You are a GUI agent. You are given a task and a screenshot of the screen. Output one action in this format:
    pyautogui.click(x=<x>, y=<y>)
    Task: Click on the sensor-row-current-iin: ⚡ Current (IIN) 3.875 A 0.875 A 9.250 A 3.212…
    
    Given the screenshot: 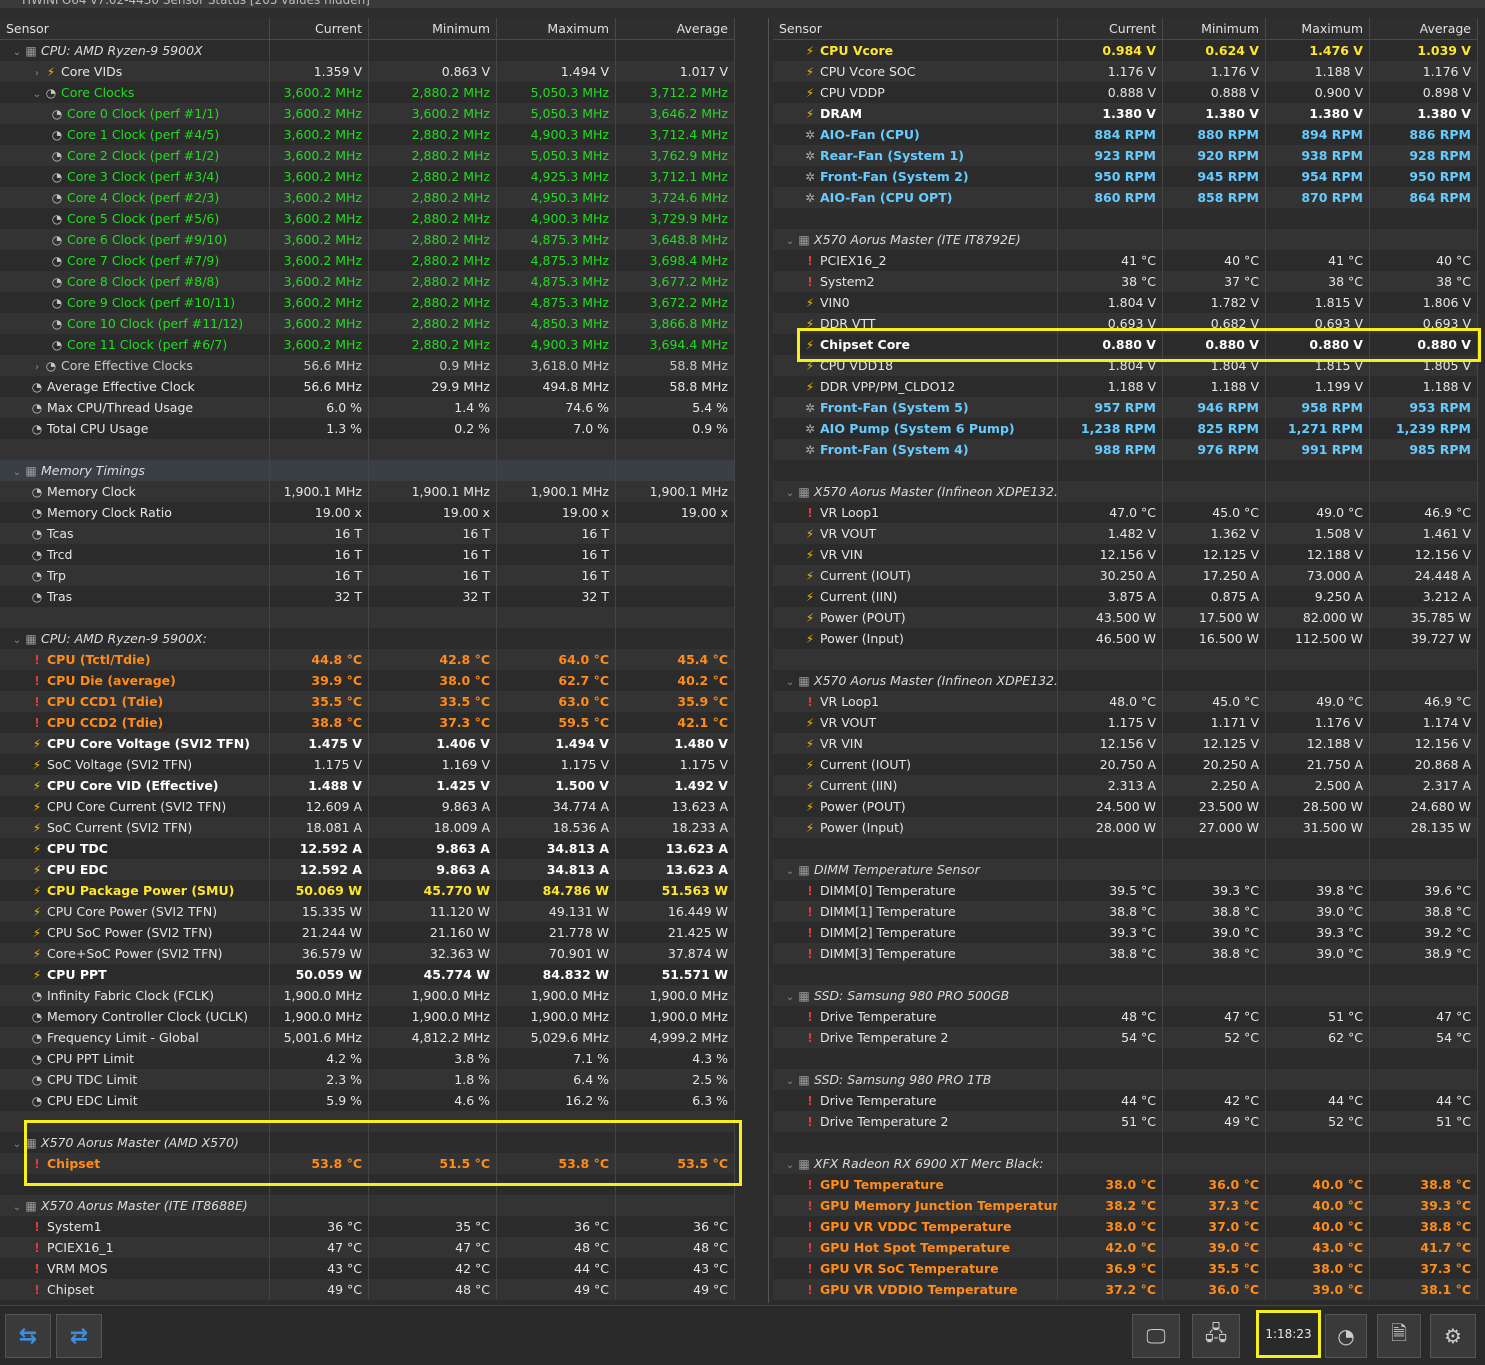 What is the action you would take?
    pyautogui.click(x=1125, y=596)
    